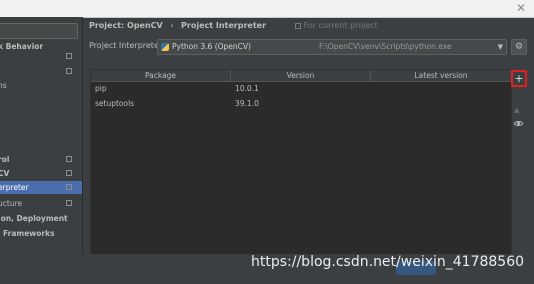 The width and height of the screenshot is (534, 284). I want to click on sidebar-item-label: ucture, so click(11, 203).